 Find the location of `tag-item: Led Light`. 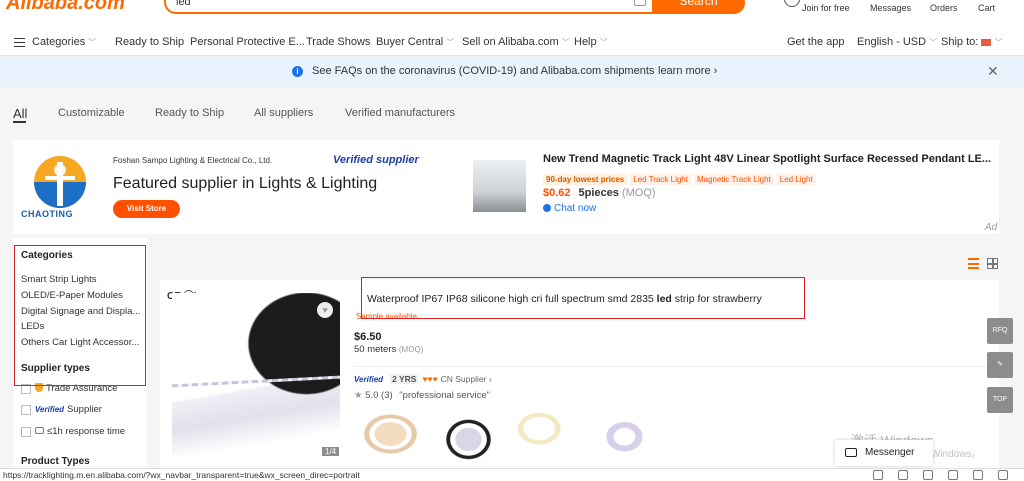

tag-item: Led Light is located at coordinates (796, 179).